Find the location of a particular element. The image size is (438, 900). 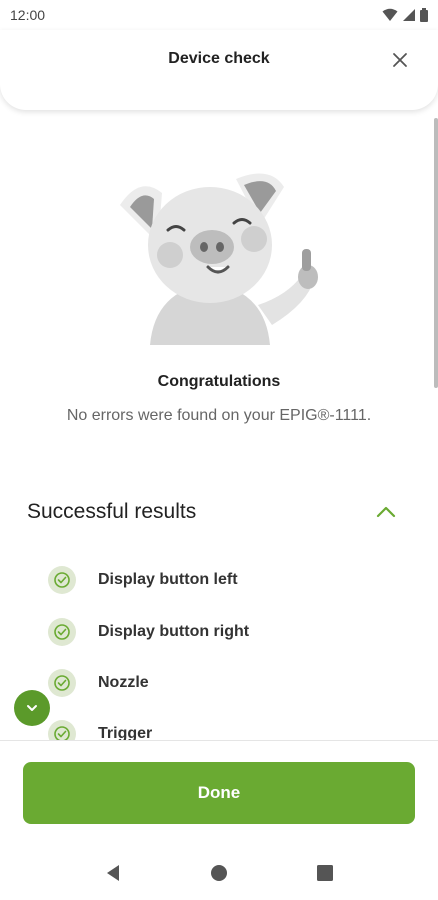

chevron-down-icon is located at coordinates (32, 708).